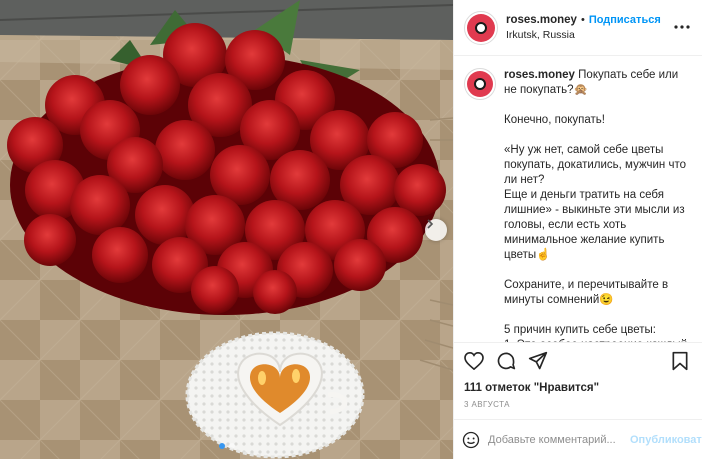 The height and width of the screenshot is (459, 702). I want to click on caption-username: roses.money, so click(539, 75).